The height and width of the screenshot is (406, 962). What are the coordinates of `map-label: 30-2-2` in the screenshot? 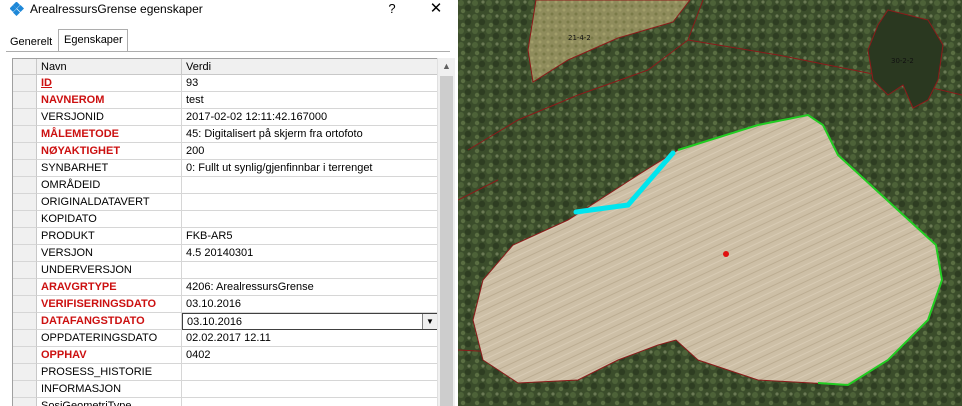 It's located at (902, 61).